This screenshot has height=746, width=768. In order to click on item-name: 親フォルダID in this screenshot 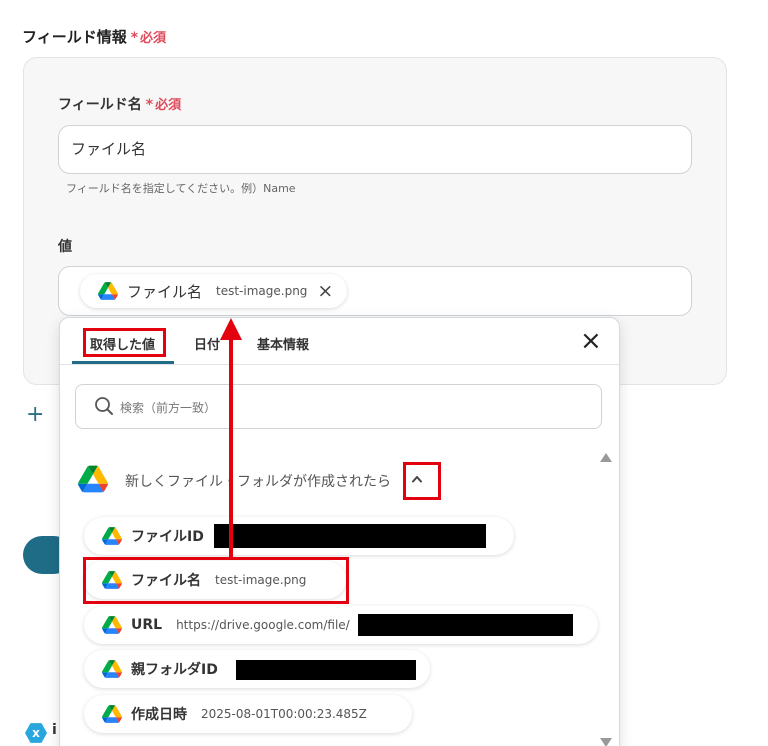, I will do `click(174, 670)`.